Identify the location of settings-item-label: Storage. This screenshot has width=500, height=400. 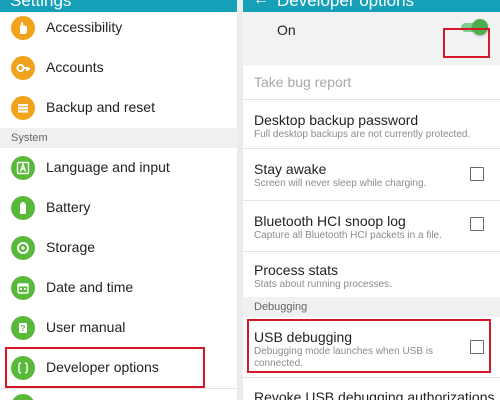
(71, 247).